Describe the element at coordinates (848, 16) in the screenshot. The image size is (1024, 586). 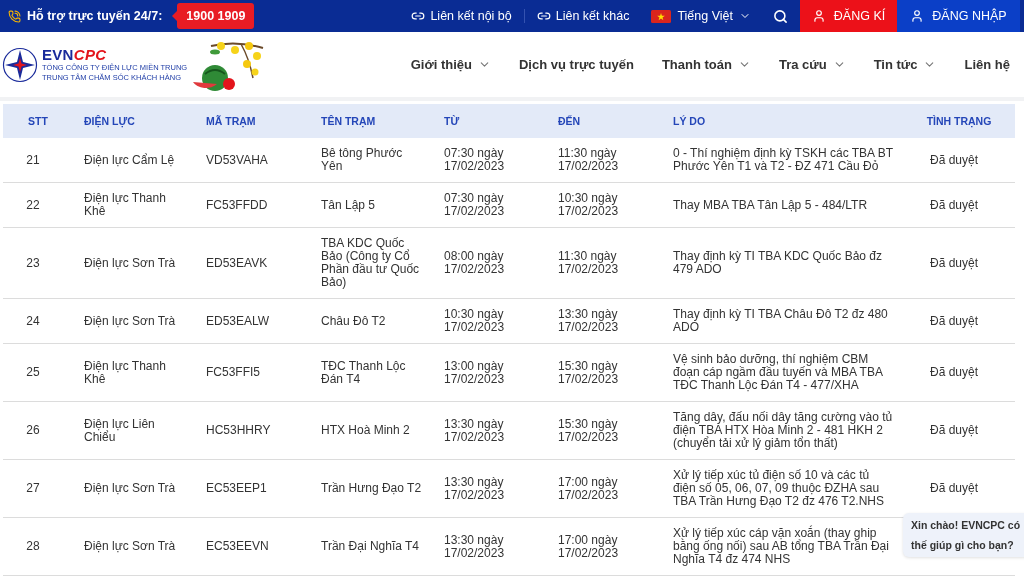
I see `register-button: ĐĂNG KÍ` at that location.